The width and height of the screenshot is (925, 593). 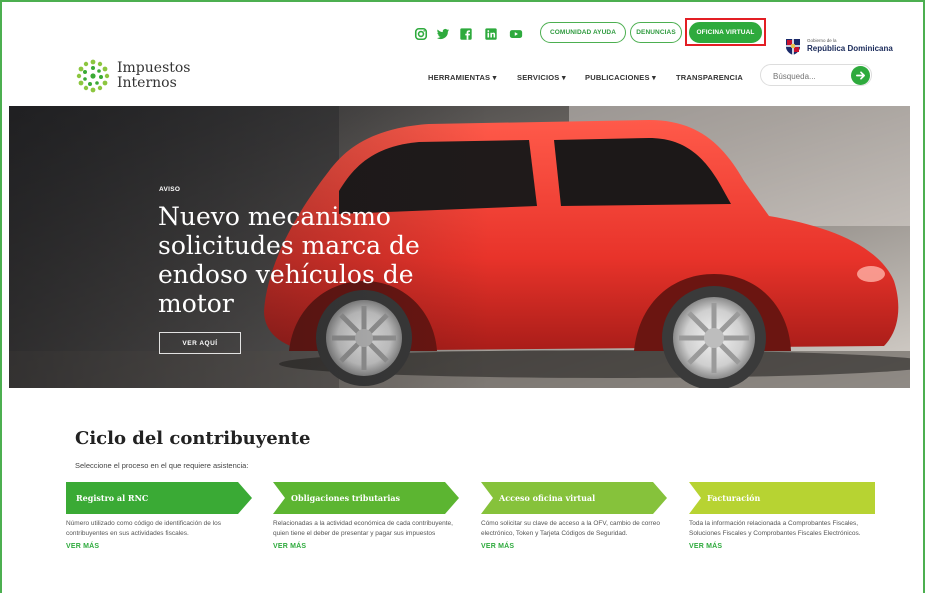 I want to click on highlight-annotation, so click(x=725, y=32).